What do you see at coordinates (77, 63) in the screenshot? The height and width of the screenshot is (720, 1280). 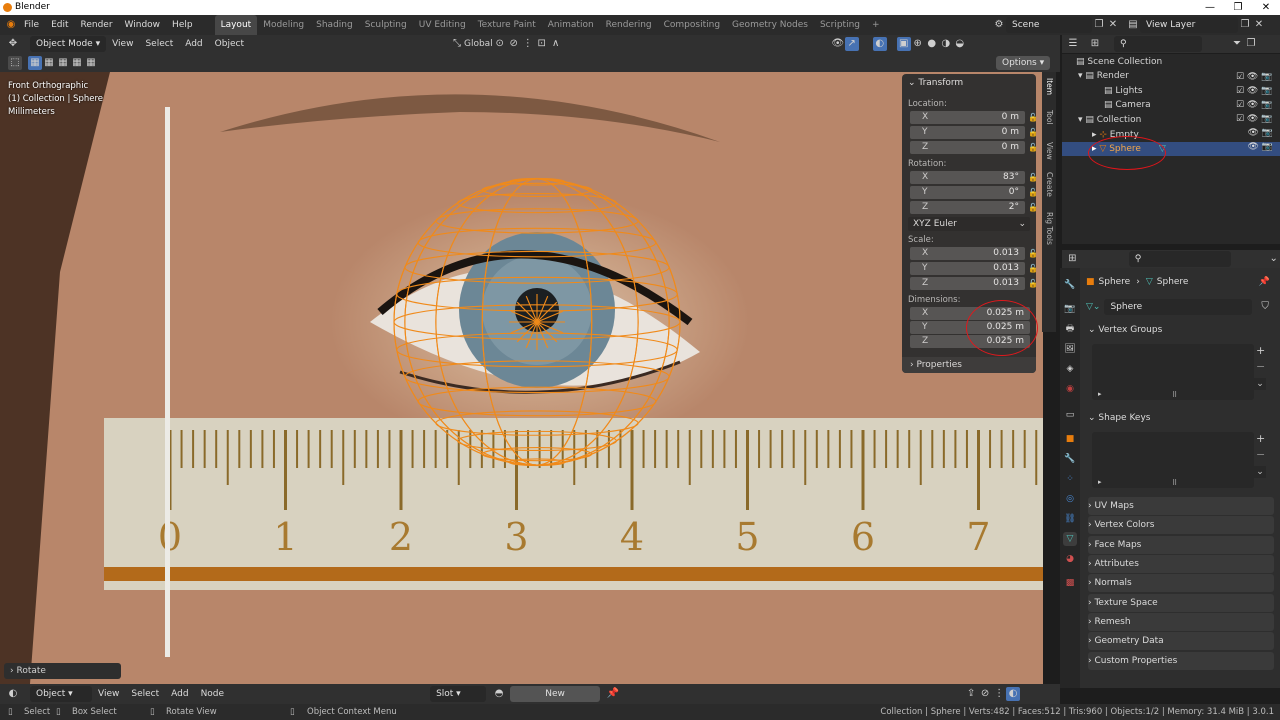 I see `select-invert-icon: ▦` at bounding box center [77, 63].